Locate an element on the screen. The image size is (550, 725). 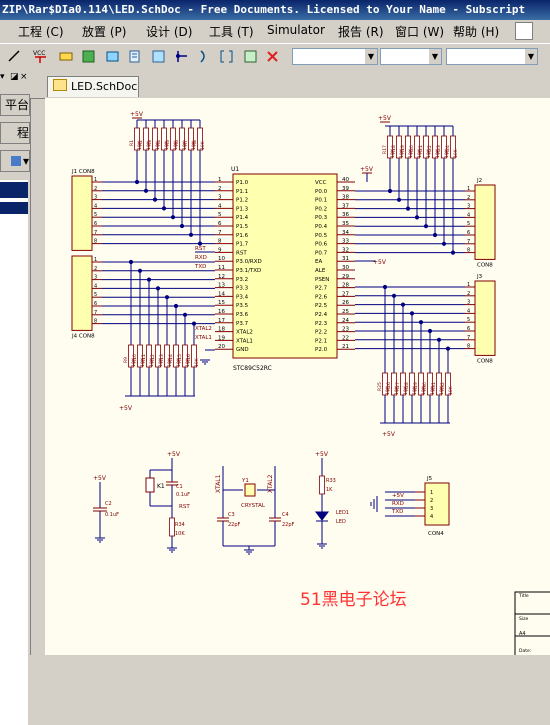
u1-pin-number: 12 is located at coordinates (221, 277).